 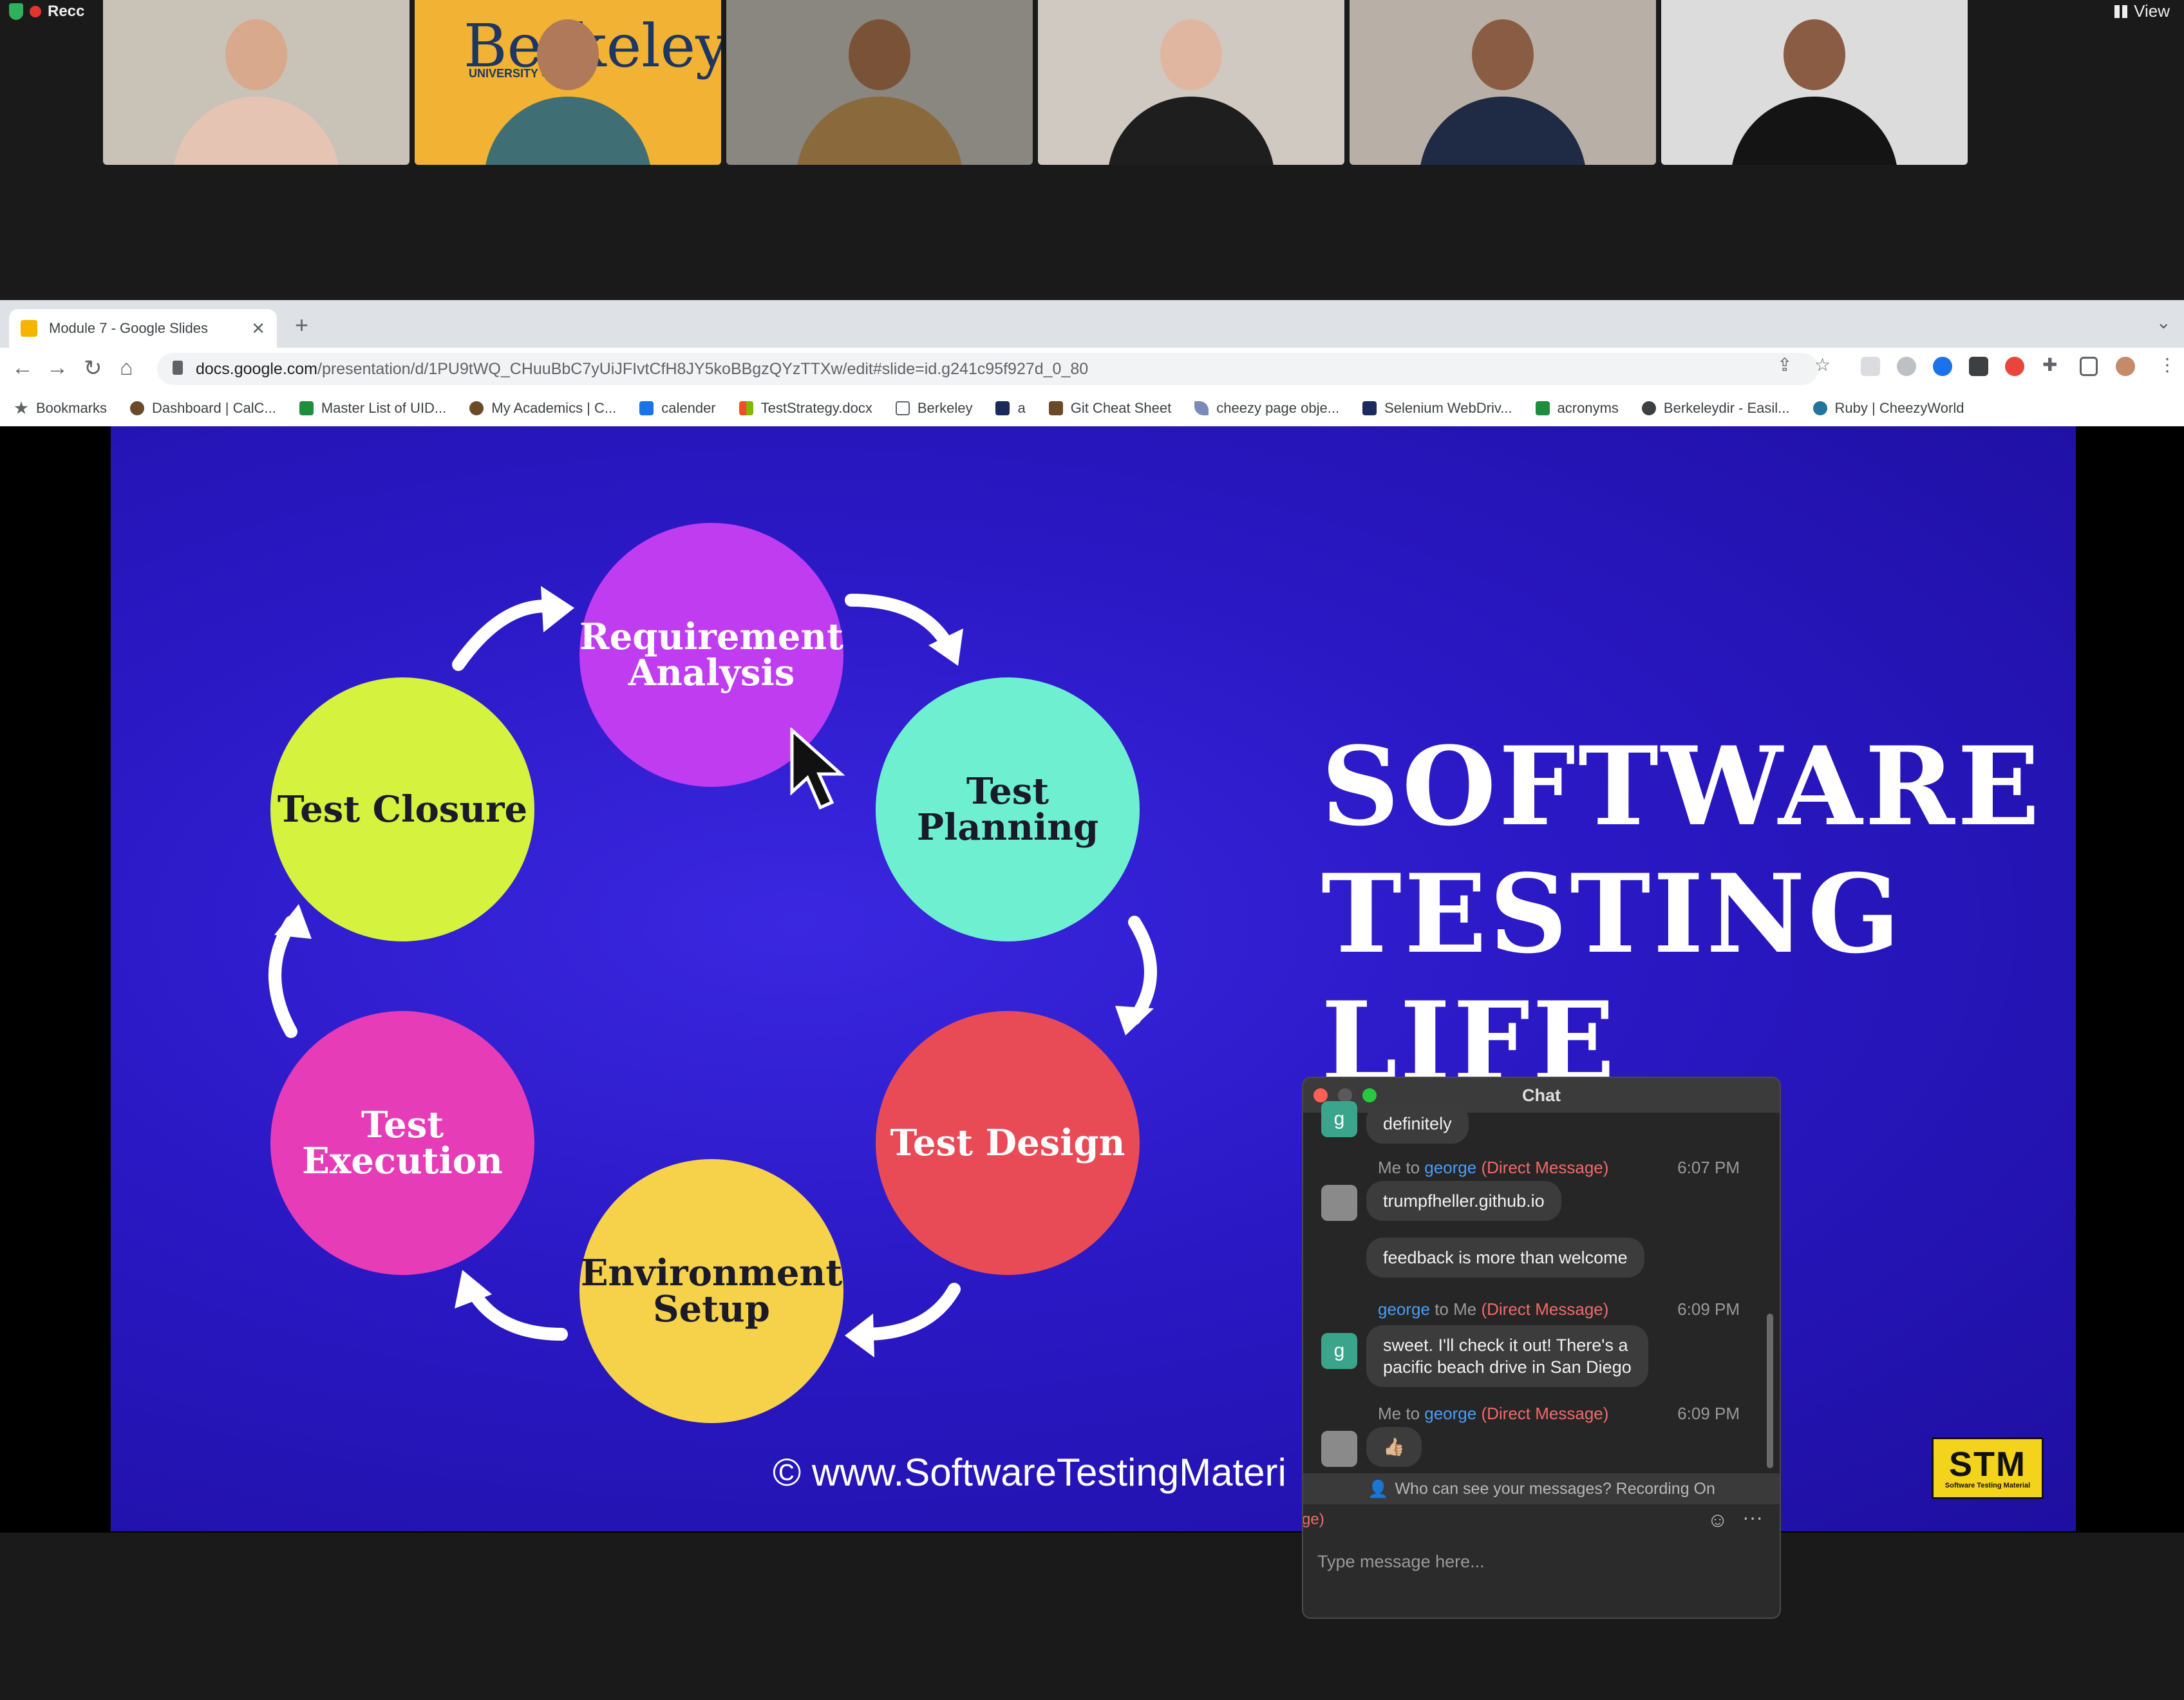 I want to click on bookmark-item: a, so click(x=1010, y=408).